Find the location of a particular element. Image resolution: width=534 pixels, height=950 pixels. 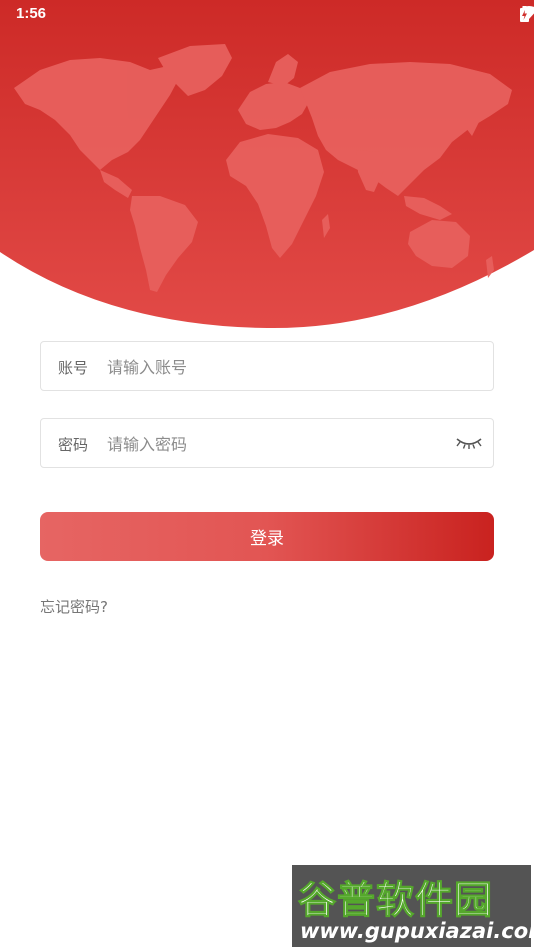

account-label: 账号 is located at coordinates (73, 368).